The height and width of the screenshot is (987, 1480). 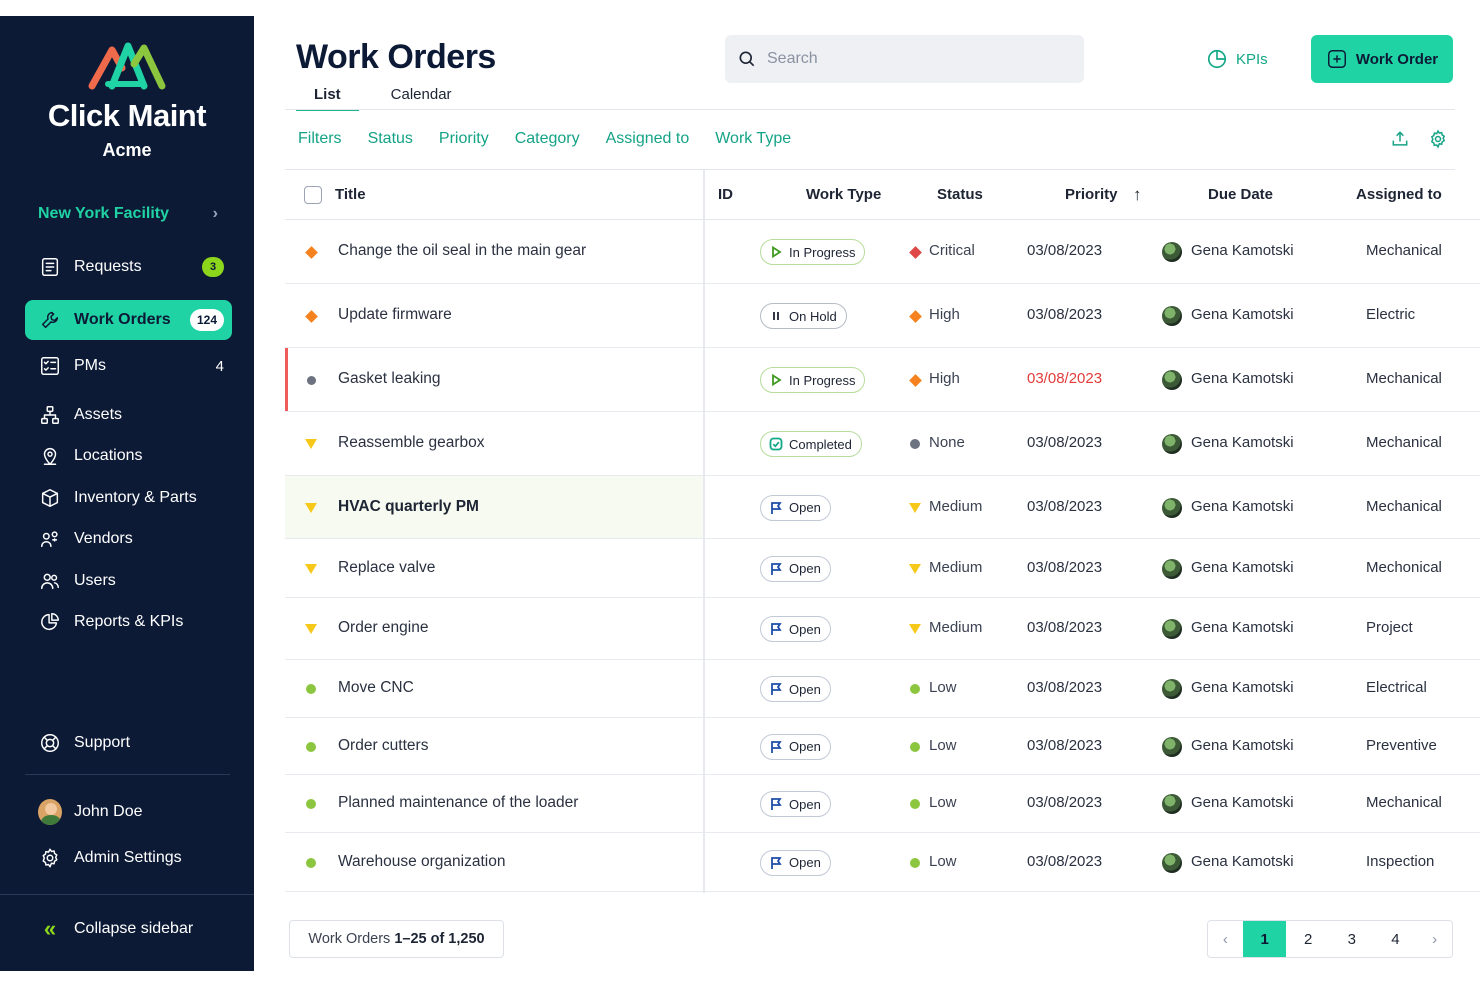 What do you see at coordinates (843, 194) in the screenshot?
I see `column-work-type: Work Type` at bounding box center [843, 194].